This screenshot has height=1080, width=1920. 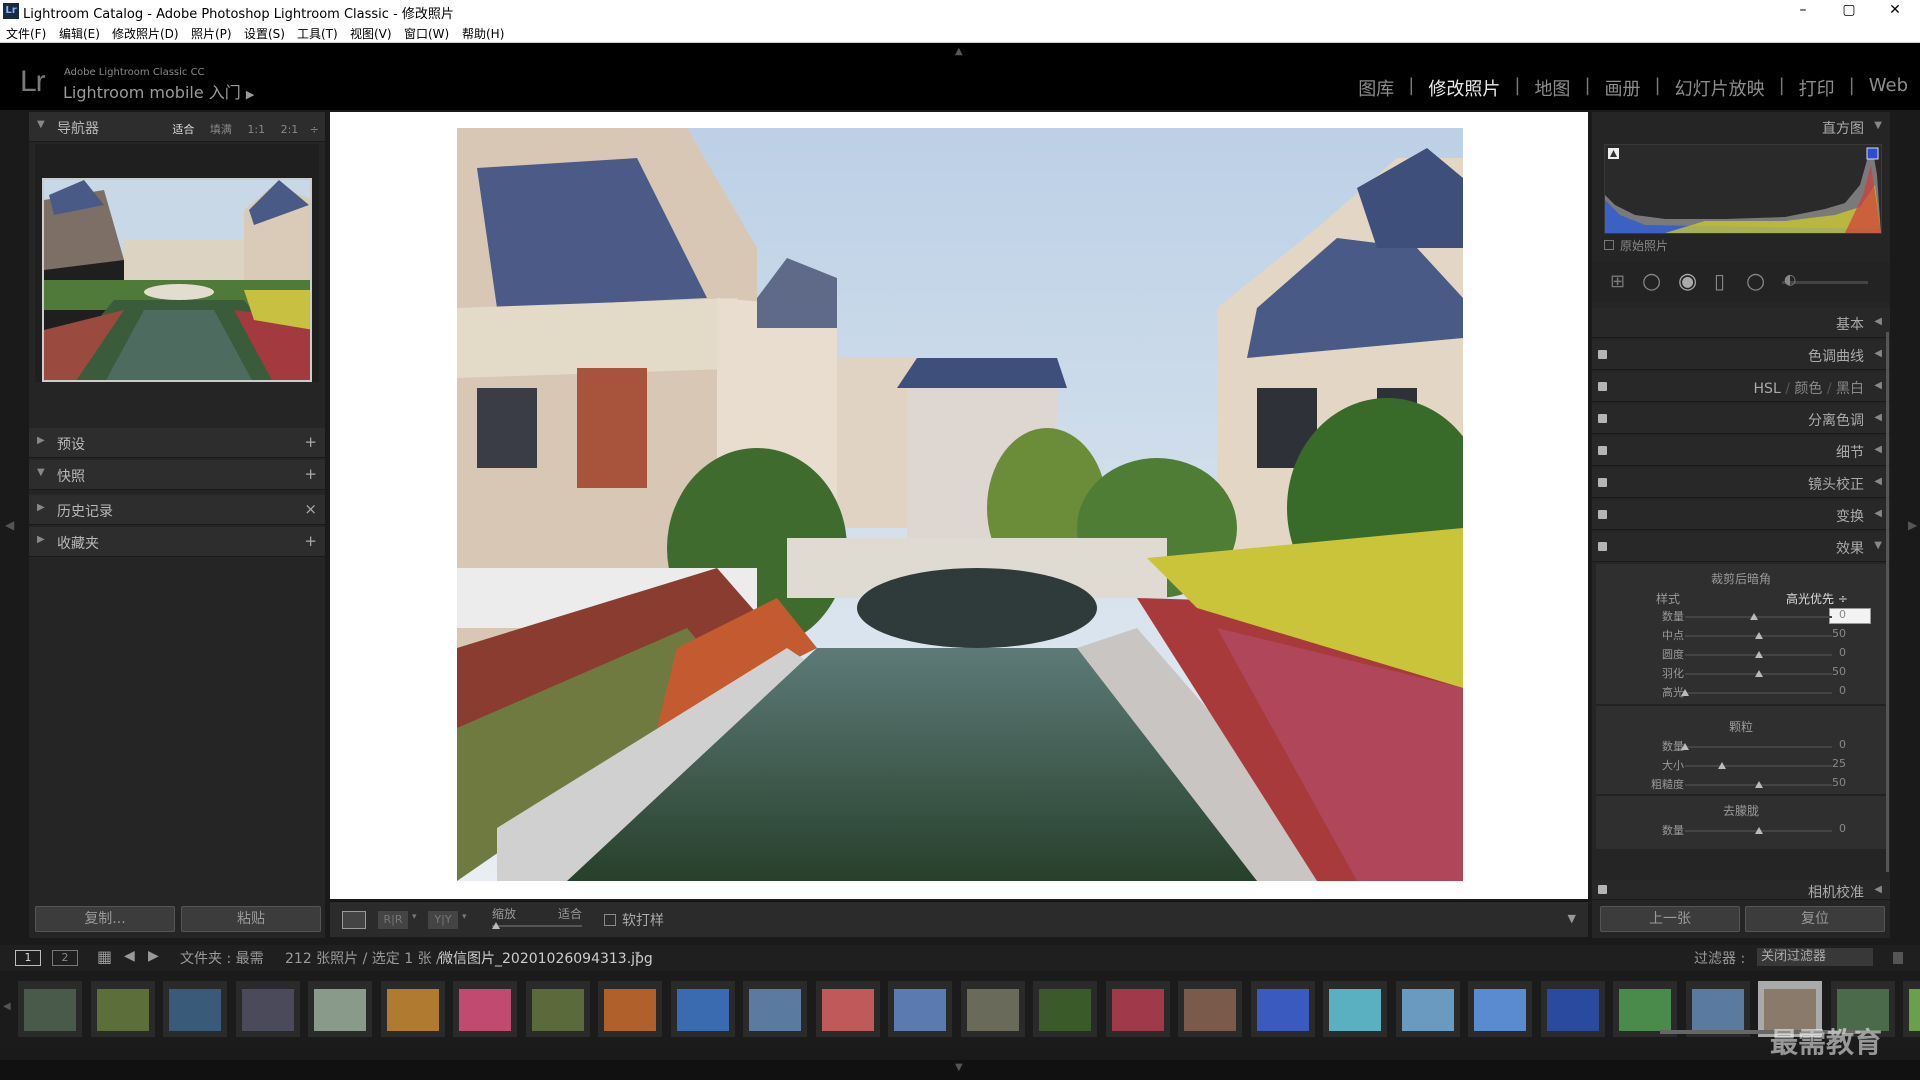 I want to click on menu-settings: 设置(S), so click(x=264, y=33).